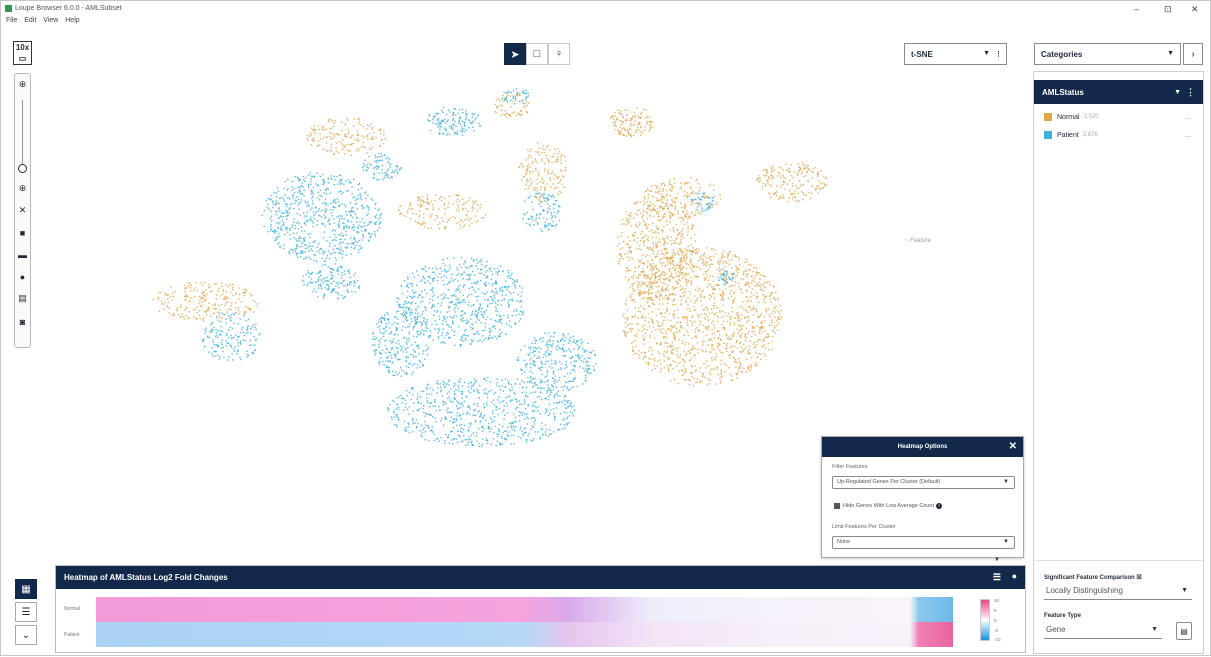  Describe the element at coordinates (537, 54) in the screenshot. I see `box-select-icon: □` at that location.